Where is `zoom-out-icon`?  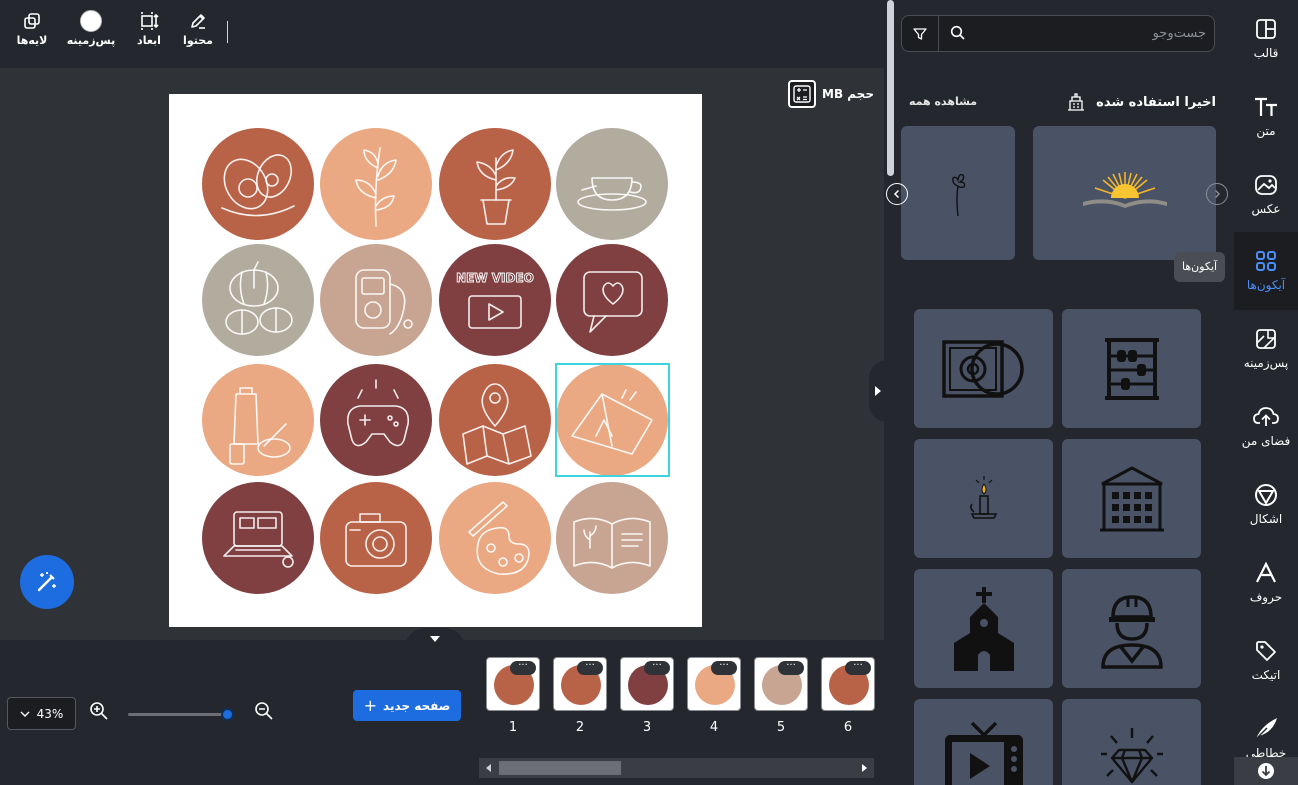
zoom-out-icon is located at coordinates (264, 711).